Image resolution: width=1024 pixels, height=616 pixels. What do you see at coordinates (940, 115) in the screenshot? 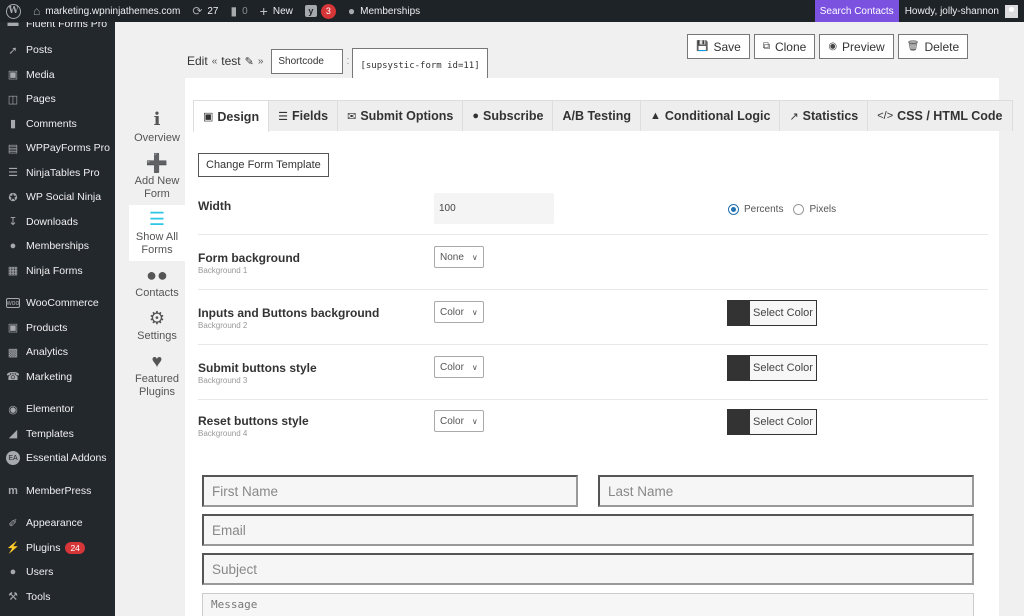
I see `tab-css-html-code: </> CSS / HTML Code` at bounding box center [940, 115].